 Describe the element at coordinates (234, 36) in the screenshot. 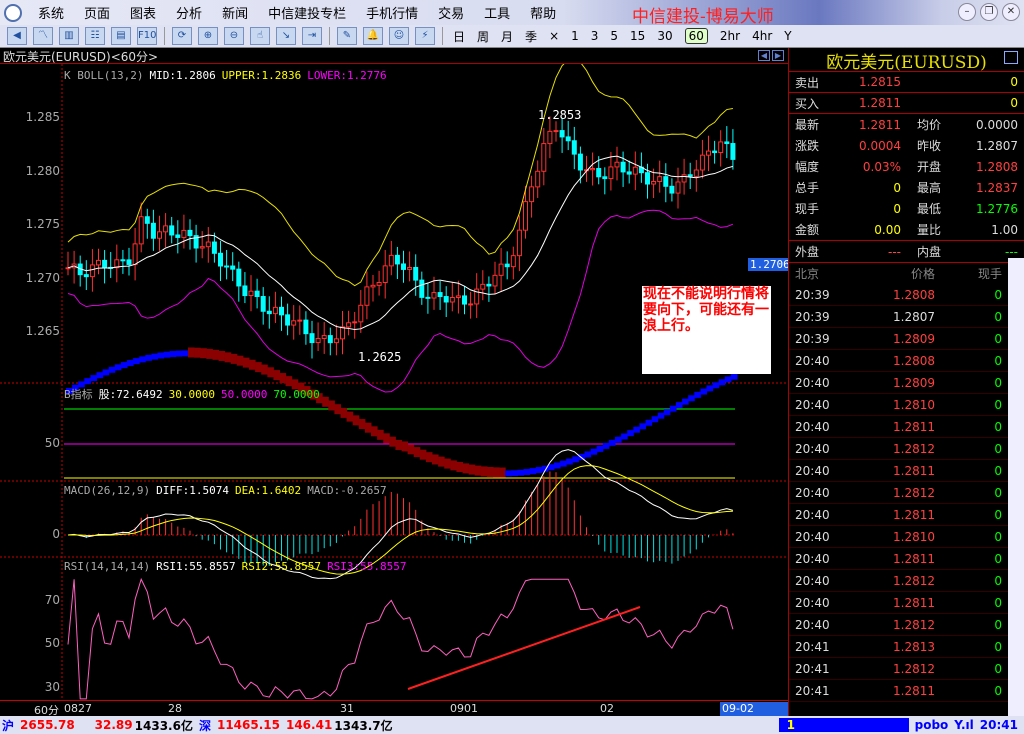

I see `zoom-out-icon: ⊖` at that location.